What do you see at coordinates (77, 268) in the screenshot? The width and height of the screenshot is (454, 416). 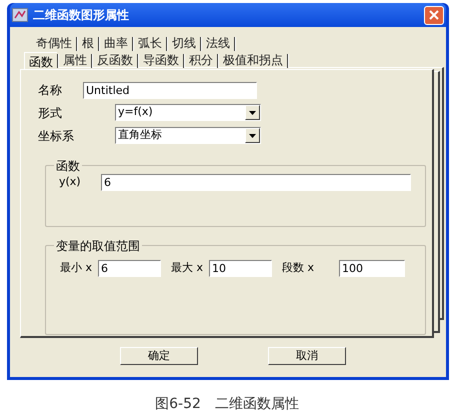 I see `field-label: 最小 x` at bounding box center [77, 268].